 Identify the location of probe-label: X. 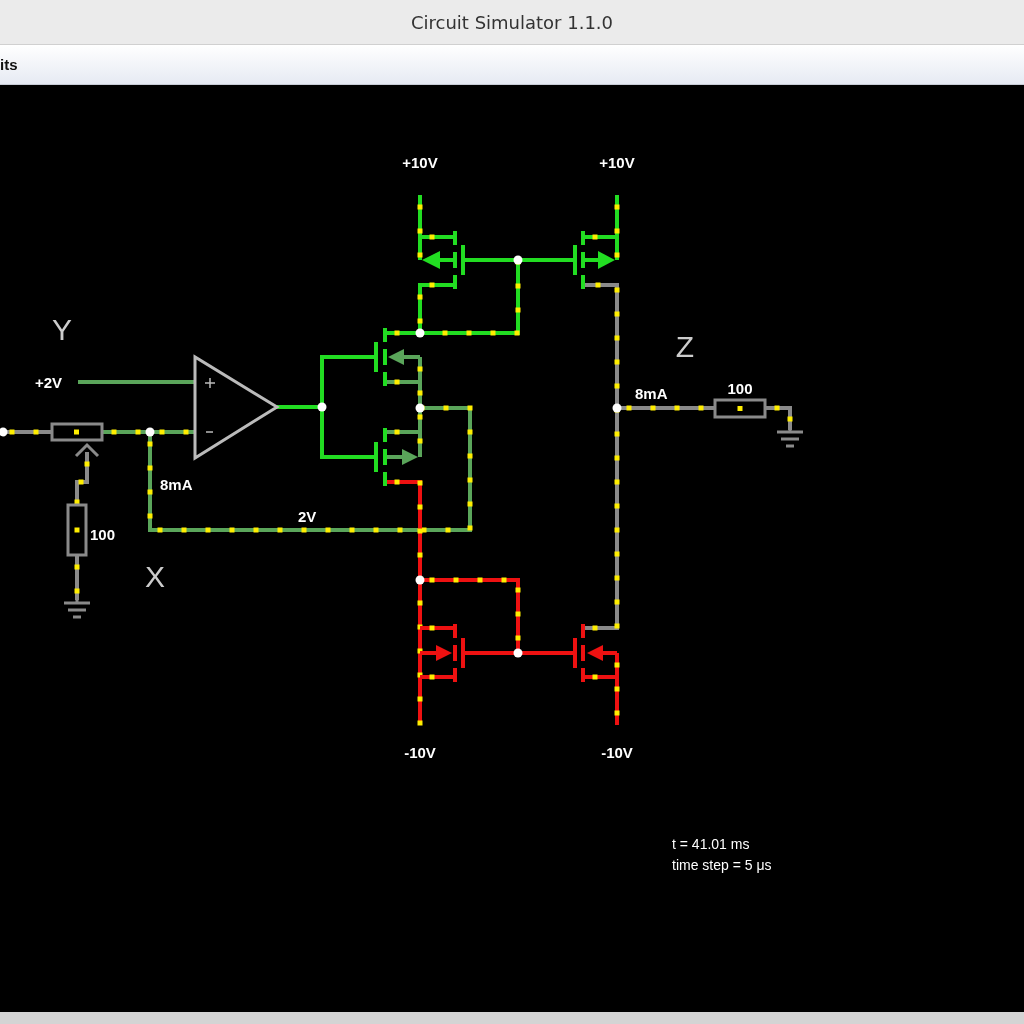
(155, 576).